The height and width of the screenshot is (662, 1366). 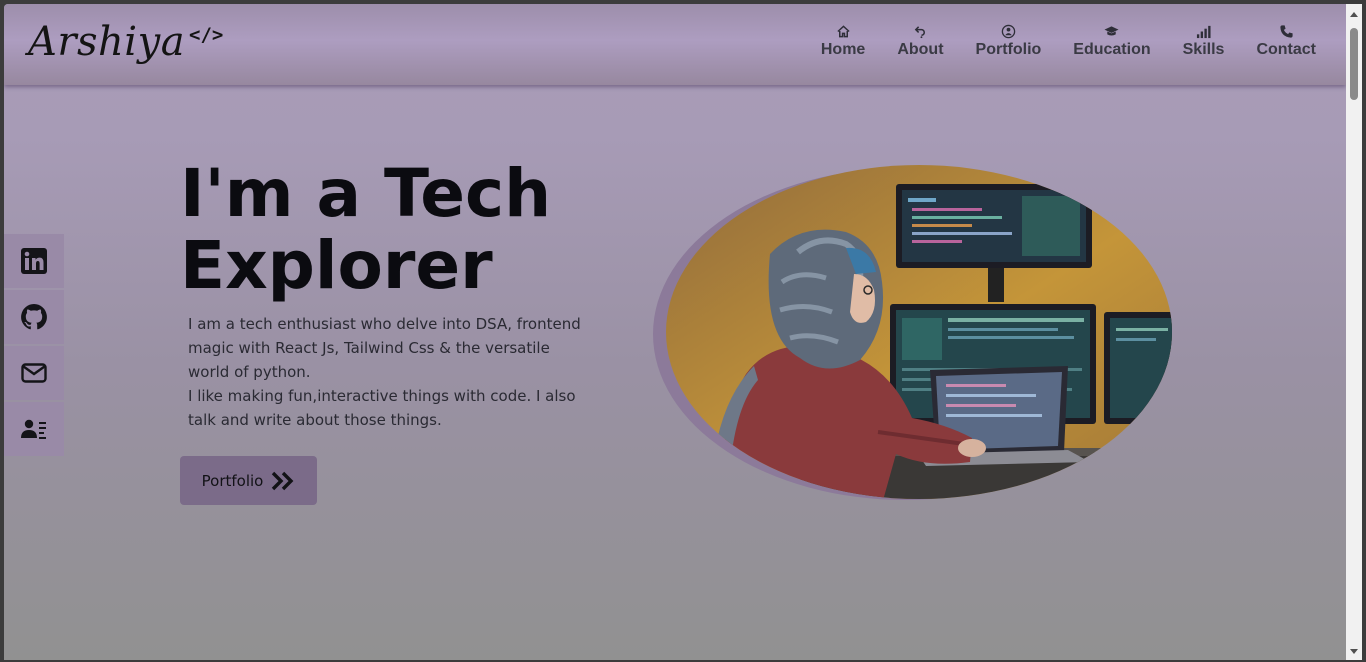 What do you see at coordinates (1008, 31) in the screenshot?
I see `user-circle-icon` at bounding box center [1008, 31].